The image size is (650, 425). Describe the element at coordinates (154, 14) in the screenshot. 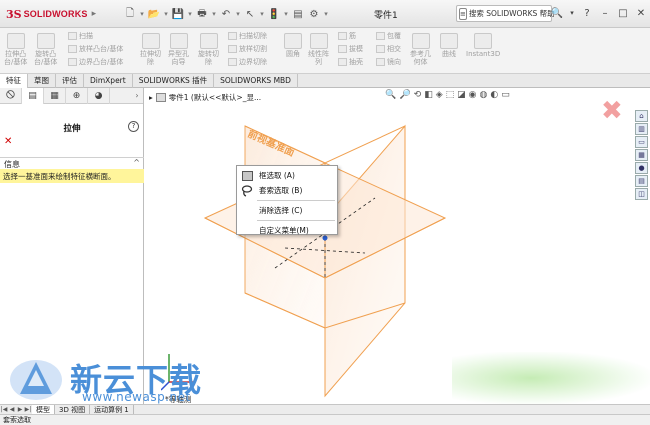

I see `open-folder-icon: 📂` at that location.